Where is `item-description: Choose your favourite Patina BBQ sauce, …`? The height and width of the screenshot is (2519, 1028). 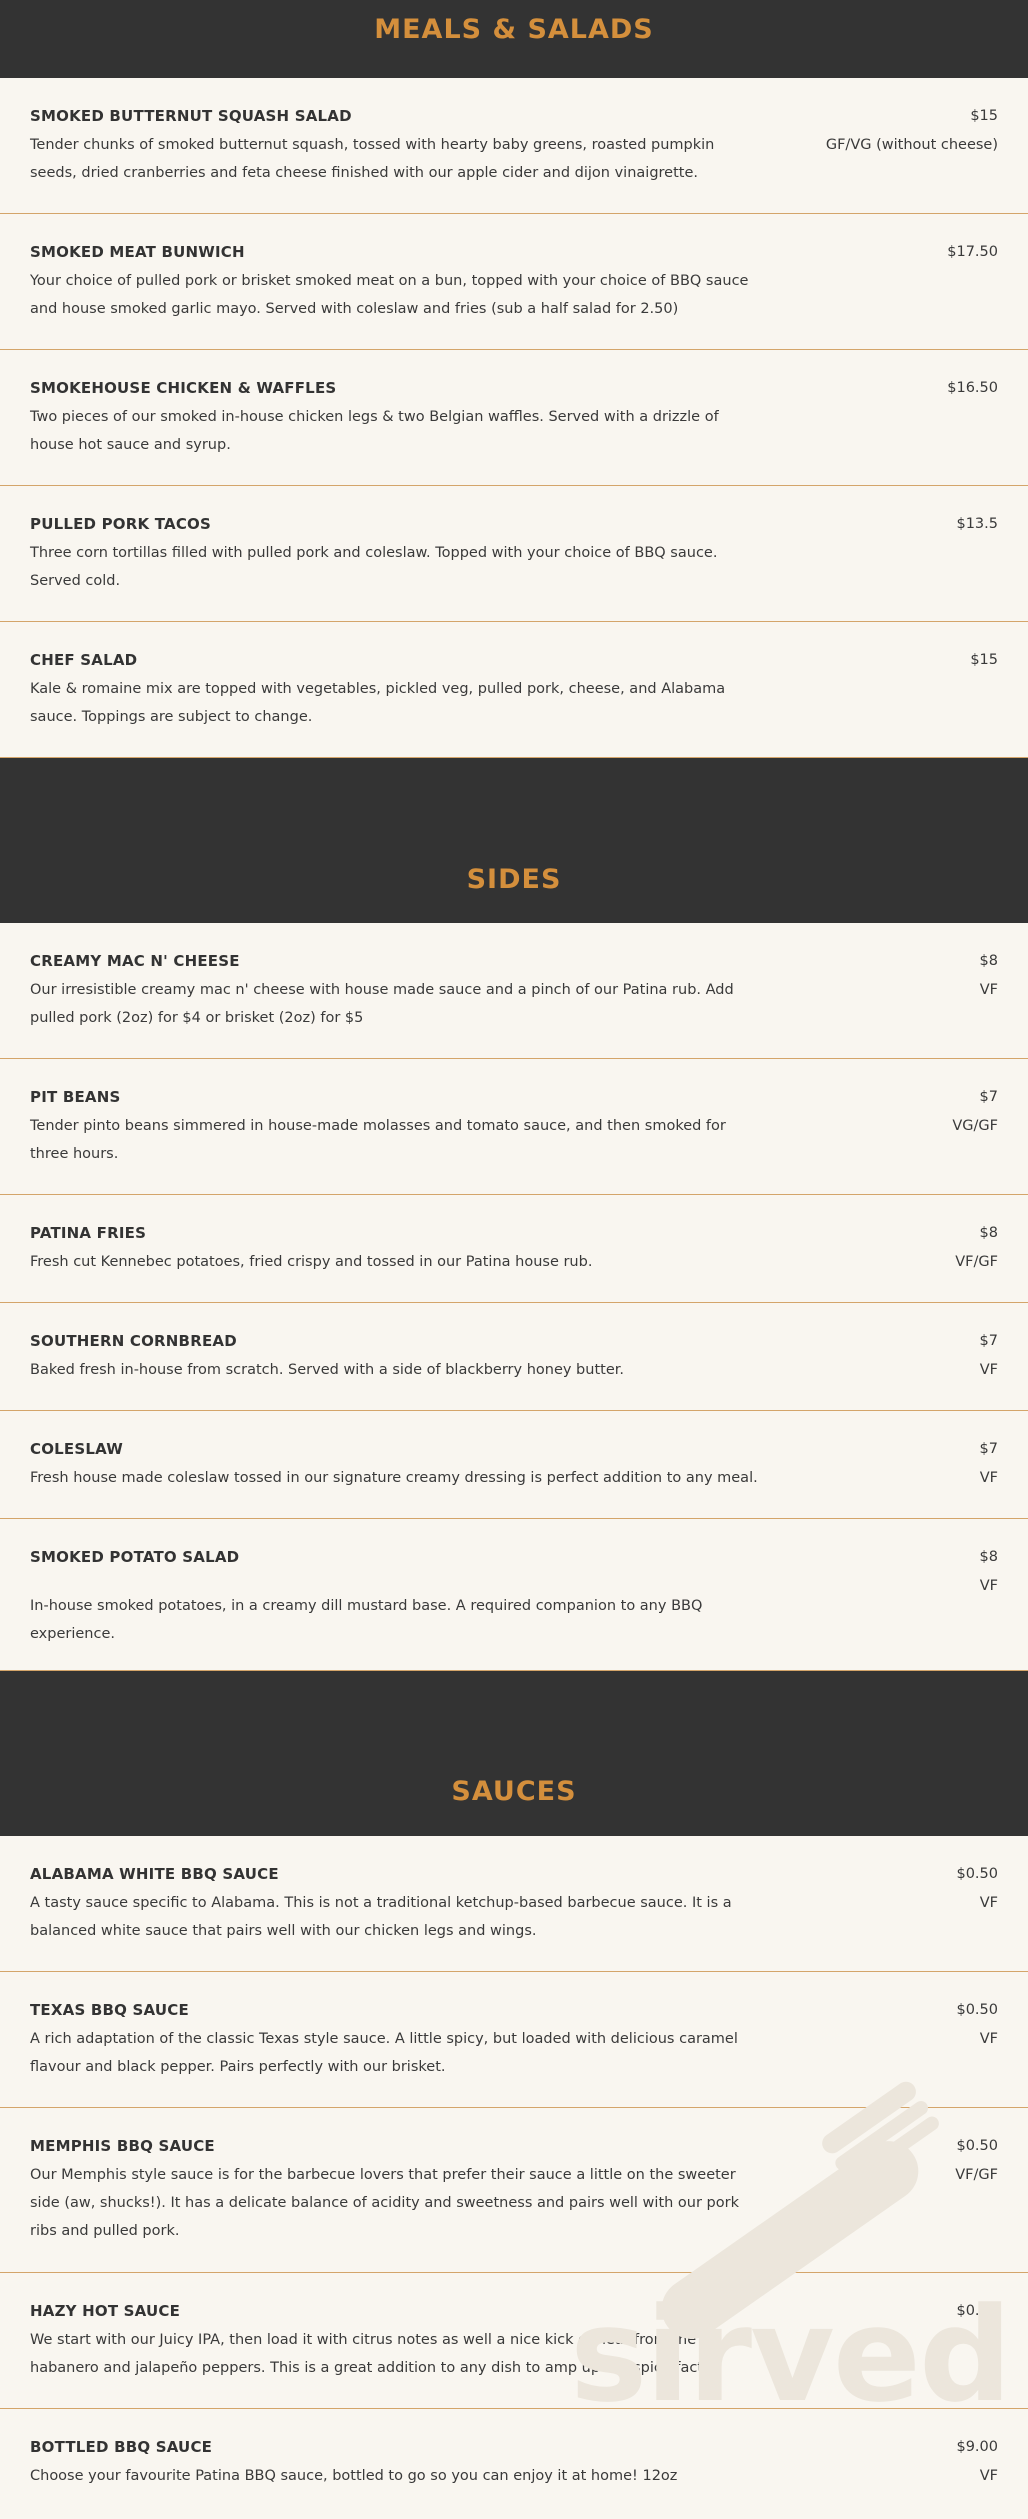 item-description: Choose your favourite Patina BBQ sauce, … is located at coordinates (354, 2476).